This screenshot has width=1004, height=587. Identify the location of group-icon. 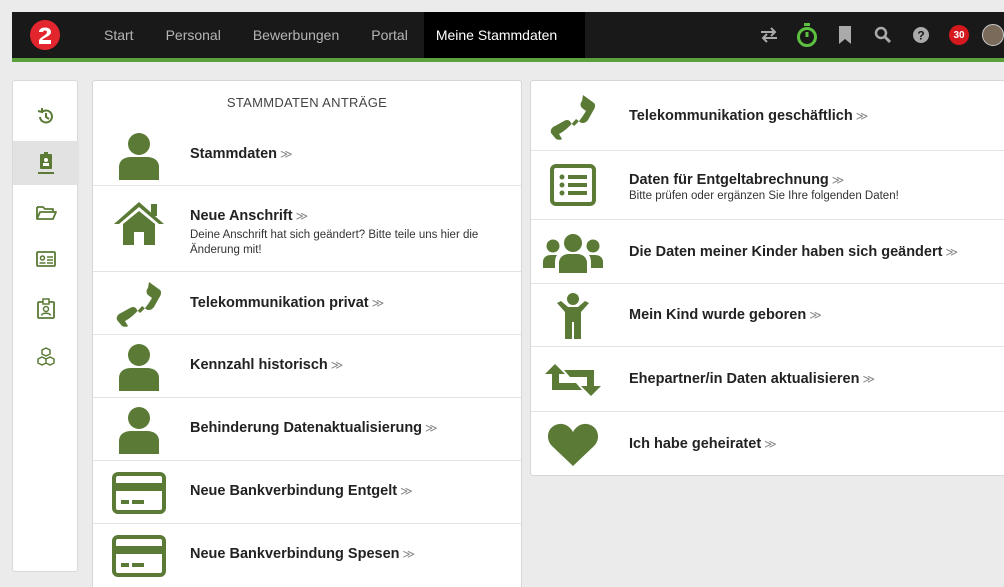
(573, 253).